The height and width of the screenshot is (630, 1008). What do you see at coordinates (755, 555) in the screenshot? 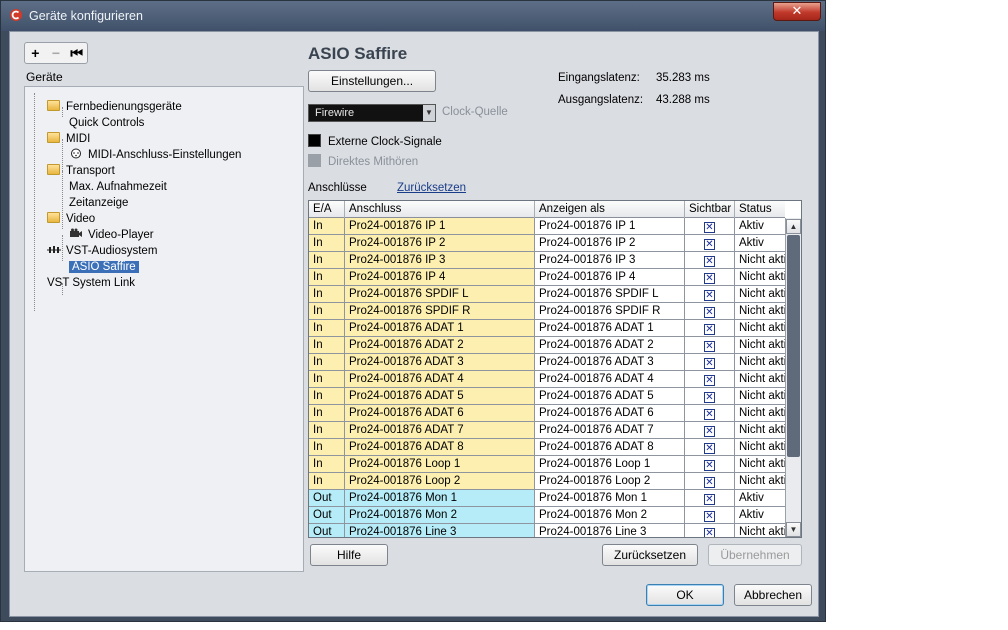
I see `apply-button: Übernehmen` at bounding box center [755, 555].